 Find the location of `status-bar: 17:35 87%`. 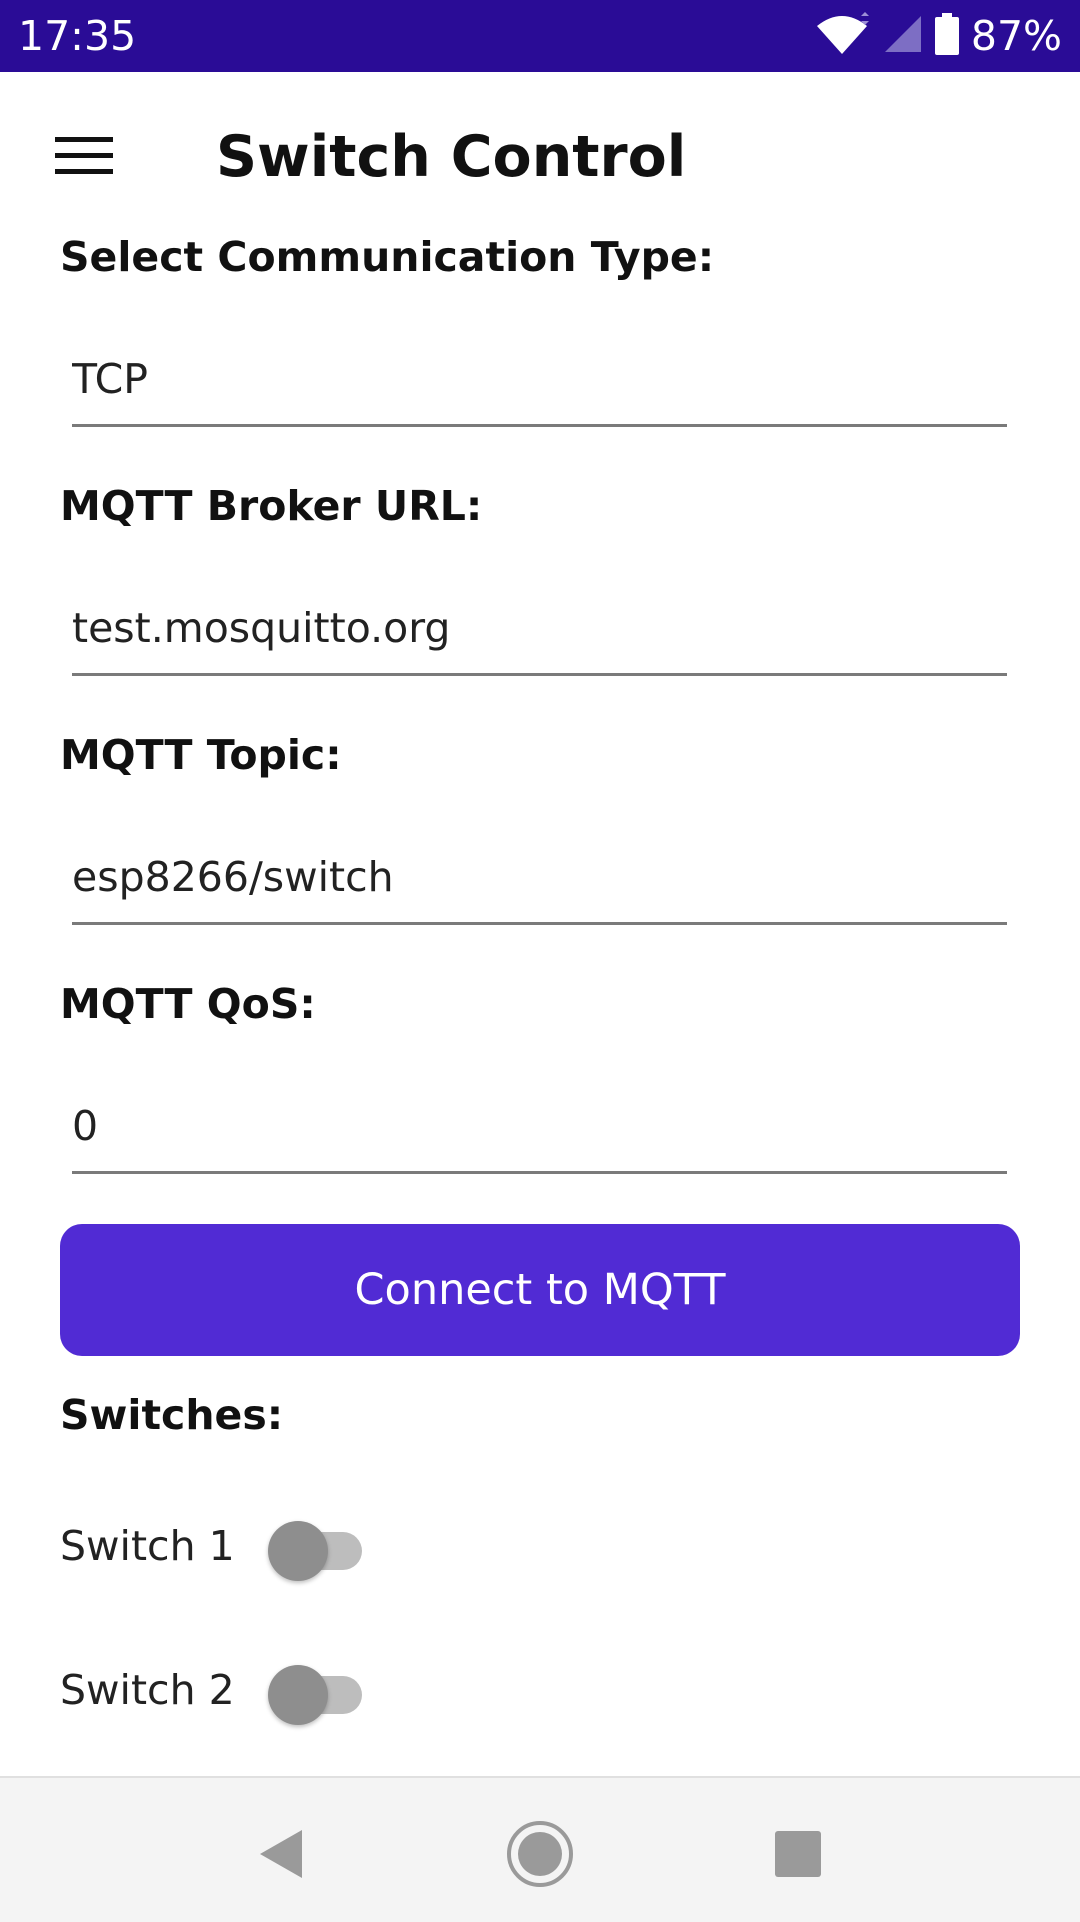

status-bar: 17:35 87% is located at coordinates (540, 36).